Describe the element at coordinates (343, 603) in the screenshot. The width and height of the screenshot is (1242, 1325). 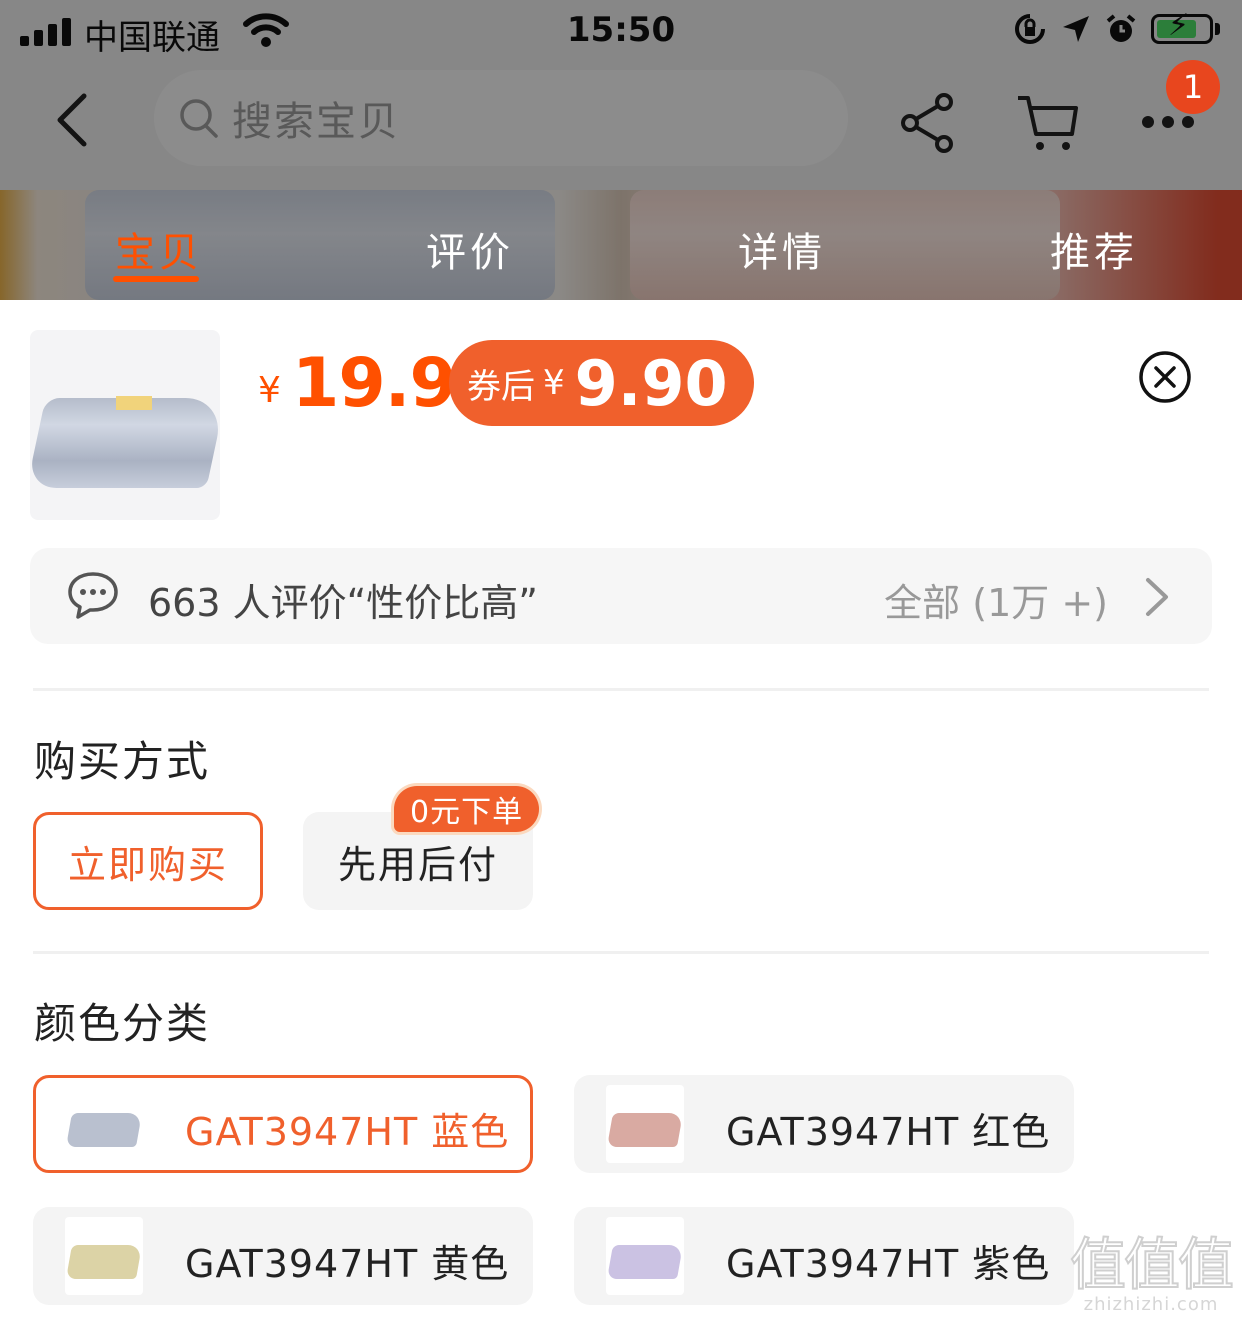
I see `review-highlight-text: 663 人评价“性价比高”` at that location.